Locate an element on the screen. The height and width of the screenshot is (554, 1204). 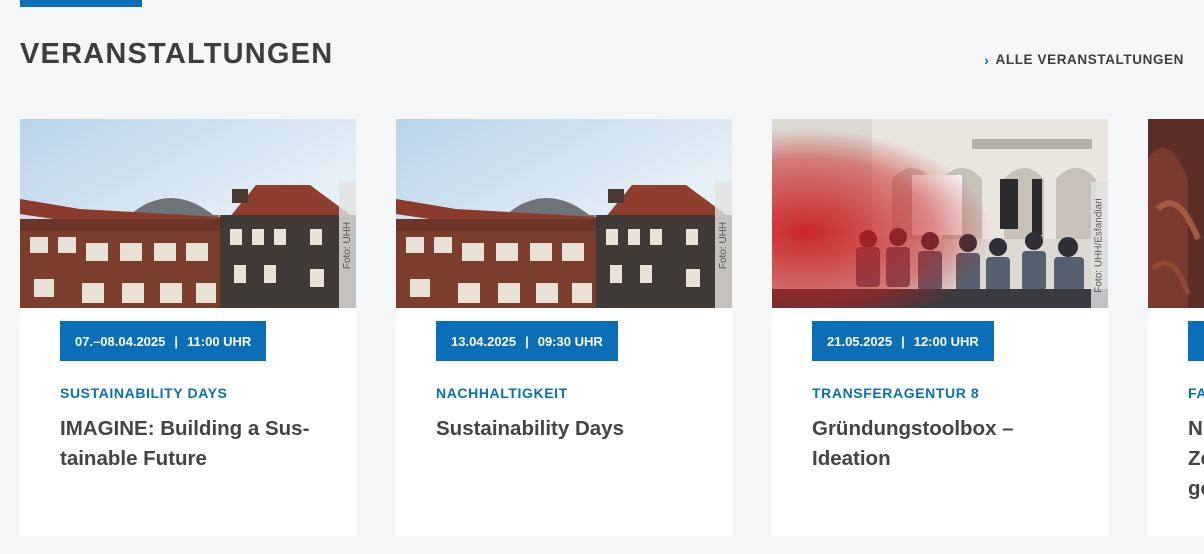
event-date-badge: 07.–08.04.2025 | 11:00 UHR is located at coordinates (163, 341).